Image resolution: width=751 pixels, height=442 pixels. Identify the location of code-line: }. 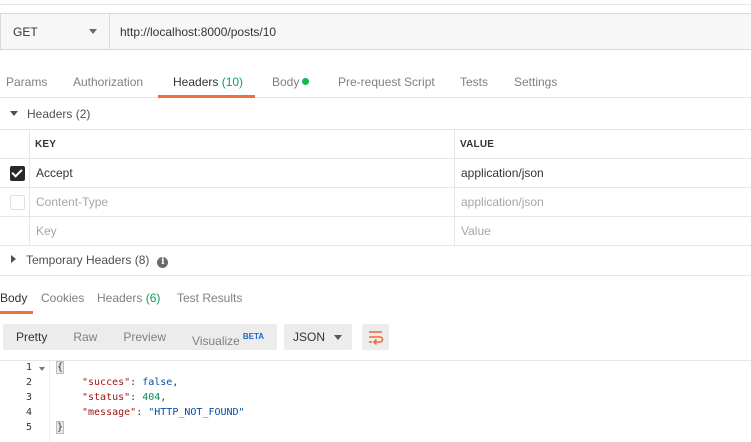
(60, 427).